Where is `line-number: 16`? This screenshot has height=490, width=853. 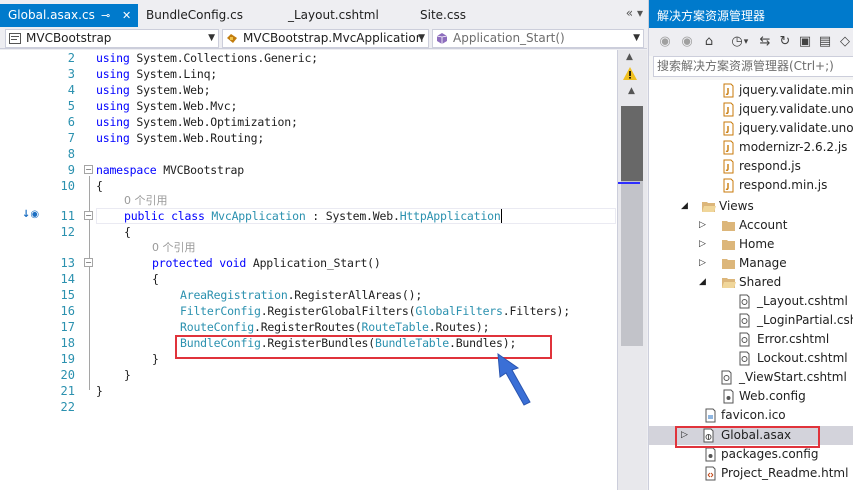
line-number: 16 is located at coordinates (67, 311).